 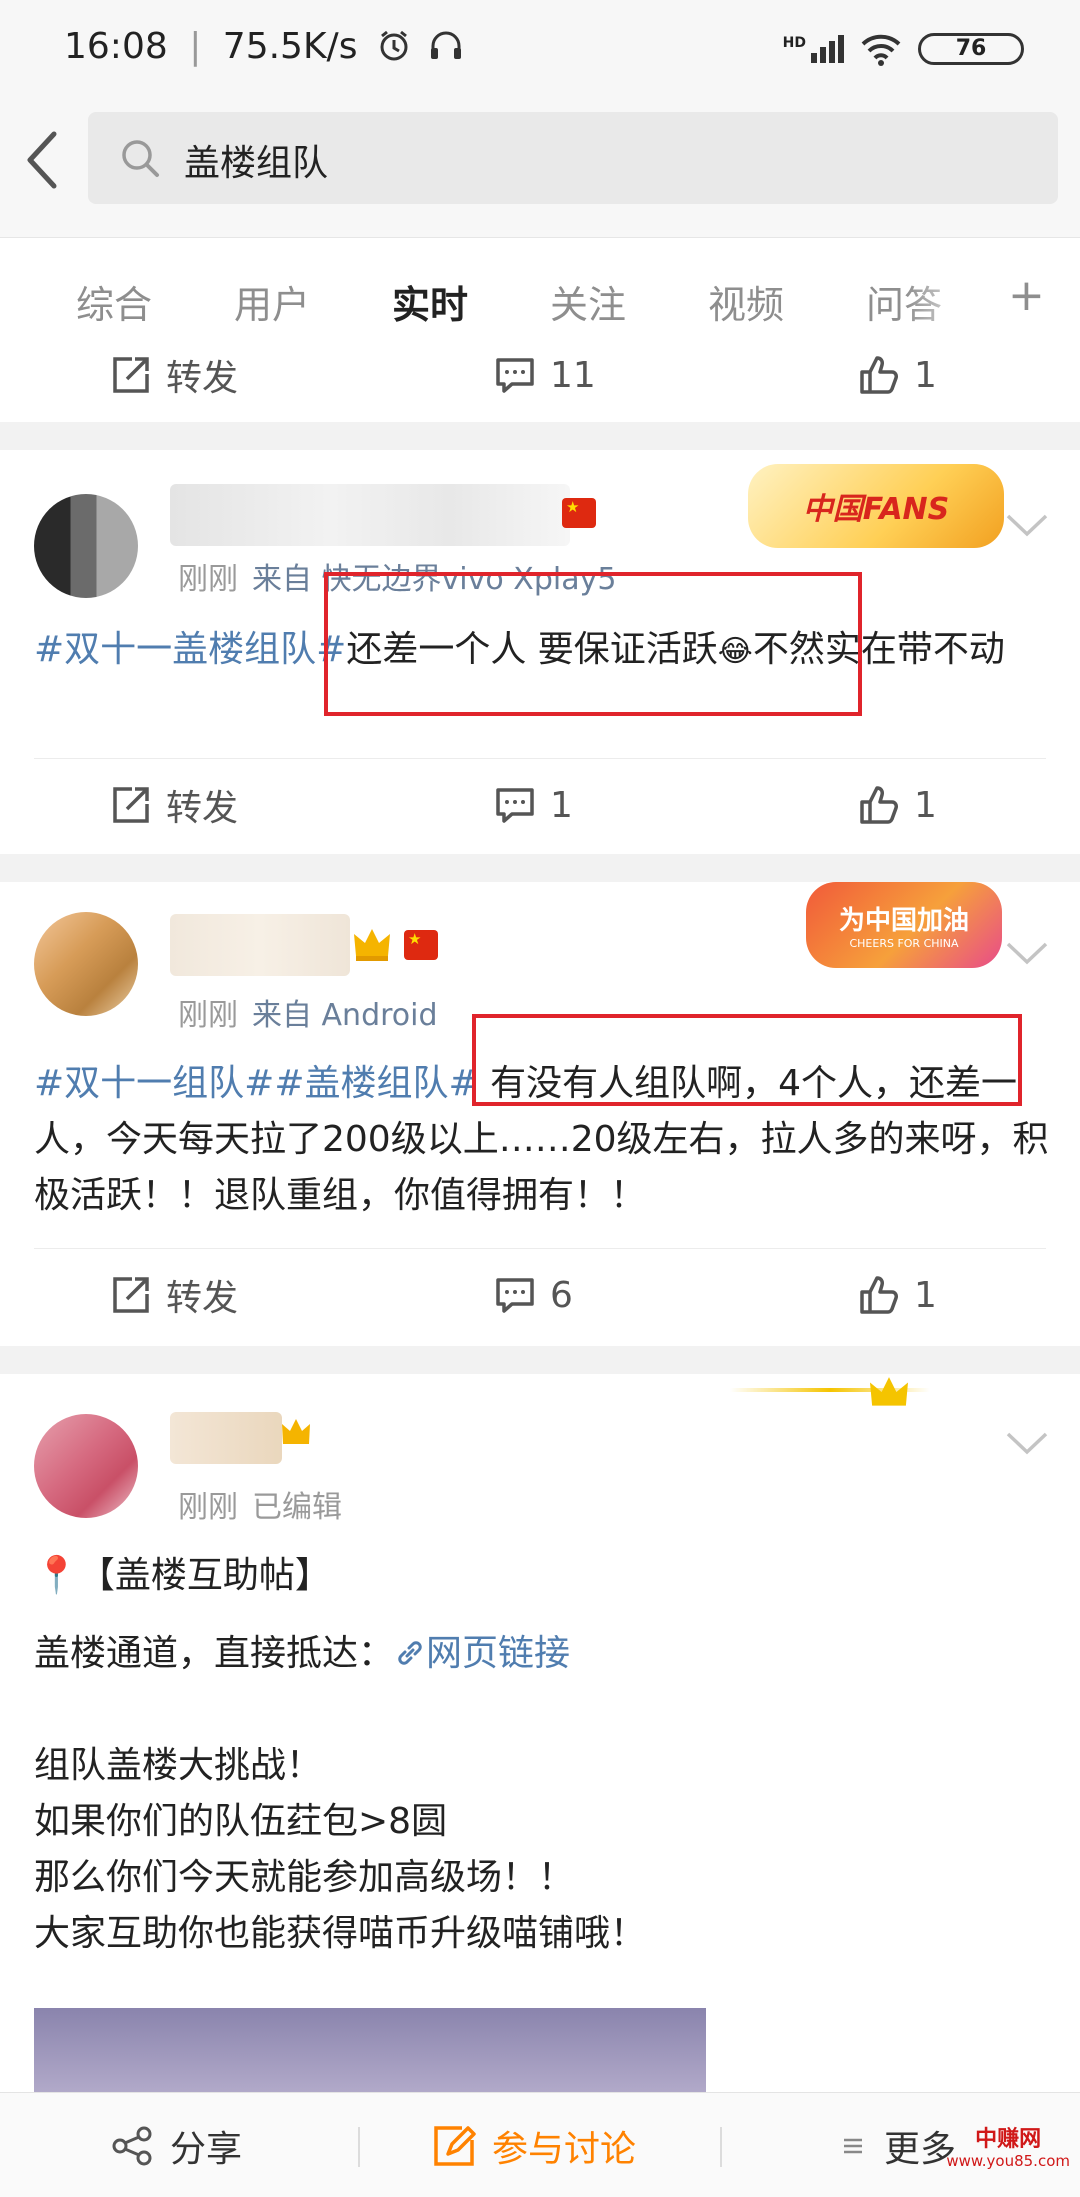 What do you see at coordinates (561, 1295) in the screenshot?
I see `comment-count: 6` at bounding box center [561, 1295].